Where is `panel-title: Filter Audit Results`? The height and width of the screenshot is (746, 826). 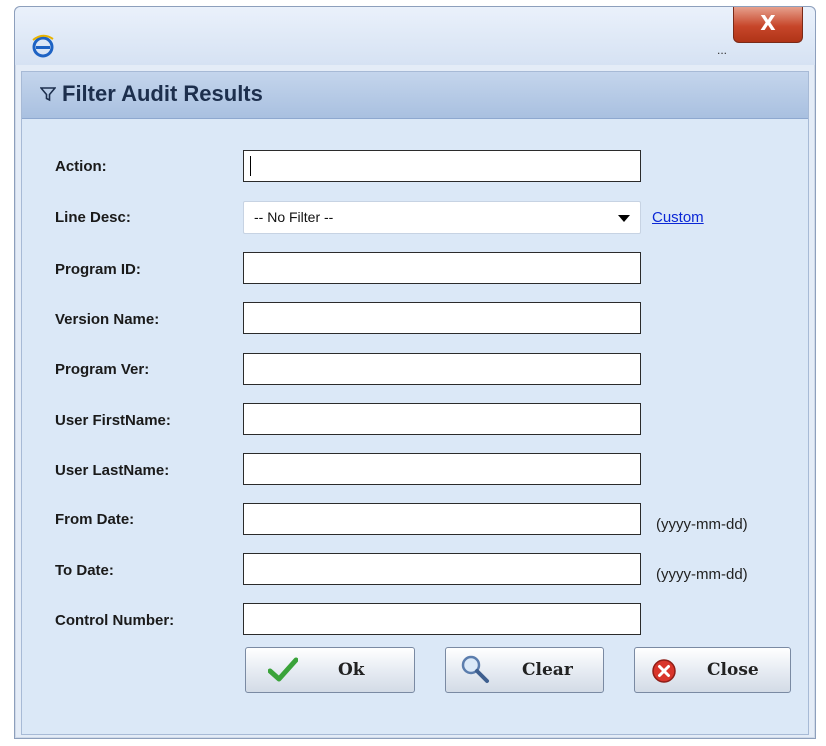 panel-title: Filter Audit Results is located at coordinates (162, 93).